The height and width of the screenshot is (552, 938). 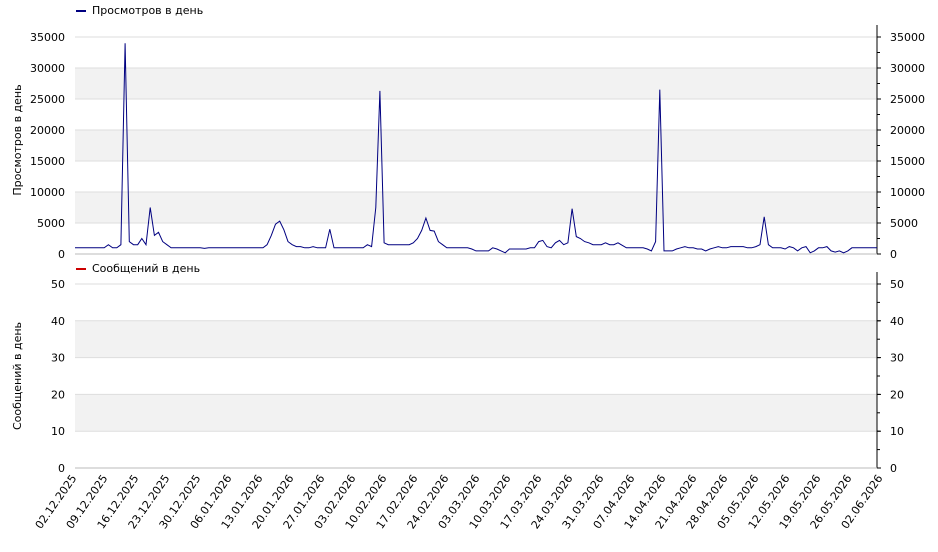 I want to click on y-tick-label-left: 50, so click(x=58, y=284).